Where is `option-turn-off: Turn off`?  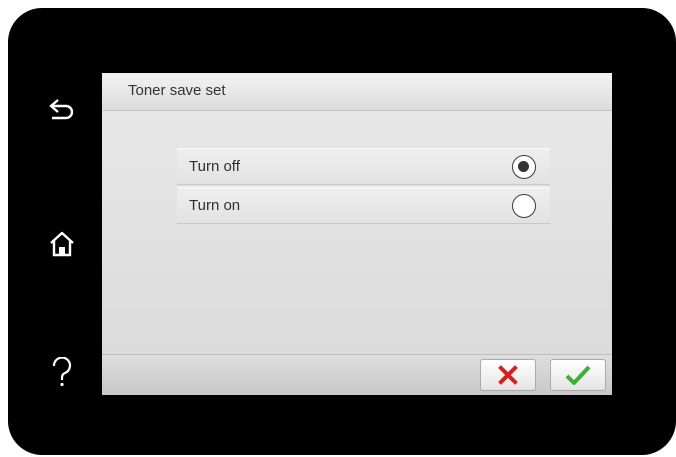 option-turn-off: Turn off is located at coordinates (363, 166).